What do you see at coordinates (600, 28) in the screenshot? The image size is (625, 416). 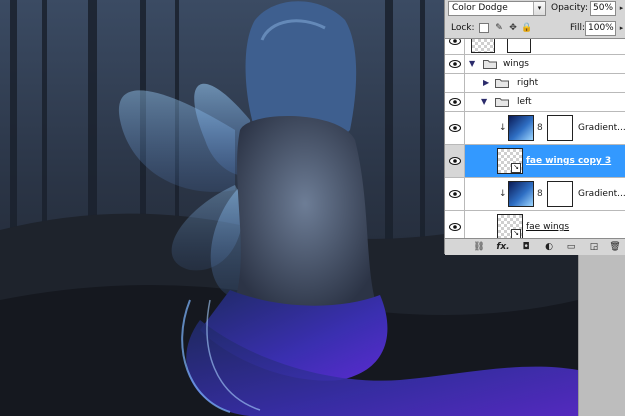 I see `fill-field: 100%` at bounding box center [600, 28].